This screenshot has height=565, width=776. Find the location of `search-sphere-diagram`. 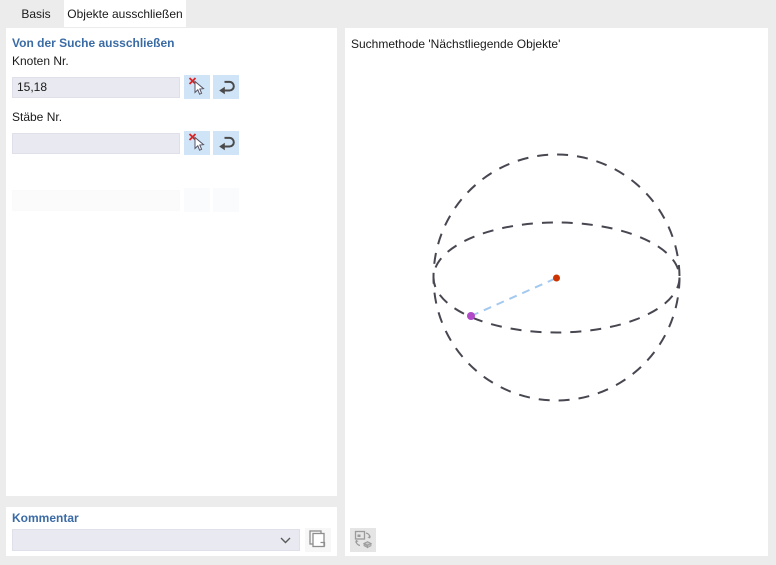

search-sphere-diagram is located at coordinates (556, 277).